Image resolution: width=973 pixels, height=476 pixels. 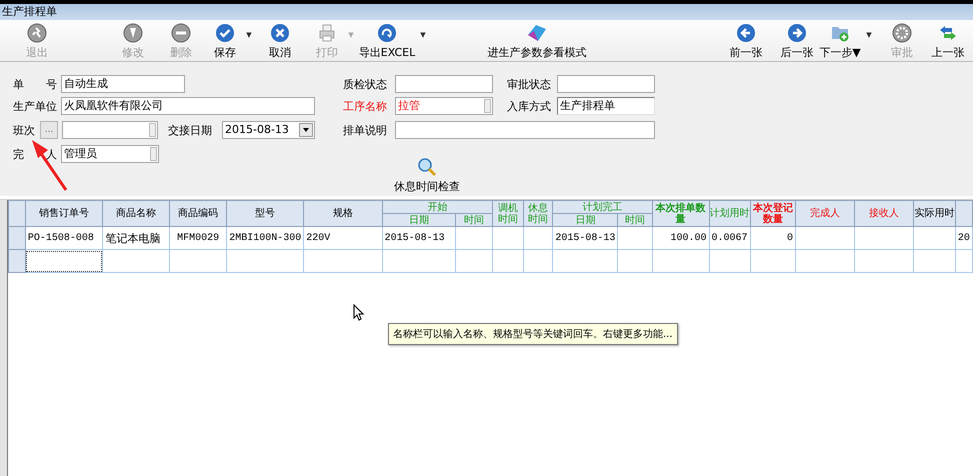 I want to click on date-picker: 2015-08-13, so click(x=268, y=130).